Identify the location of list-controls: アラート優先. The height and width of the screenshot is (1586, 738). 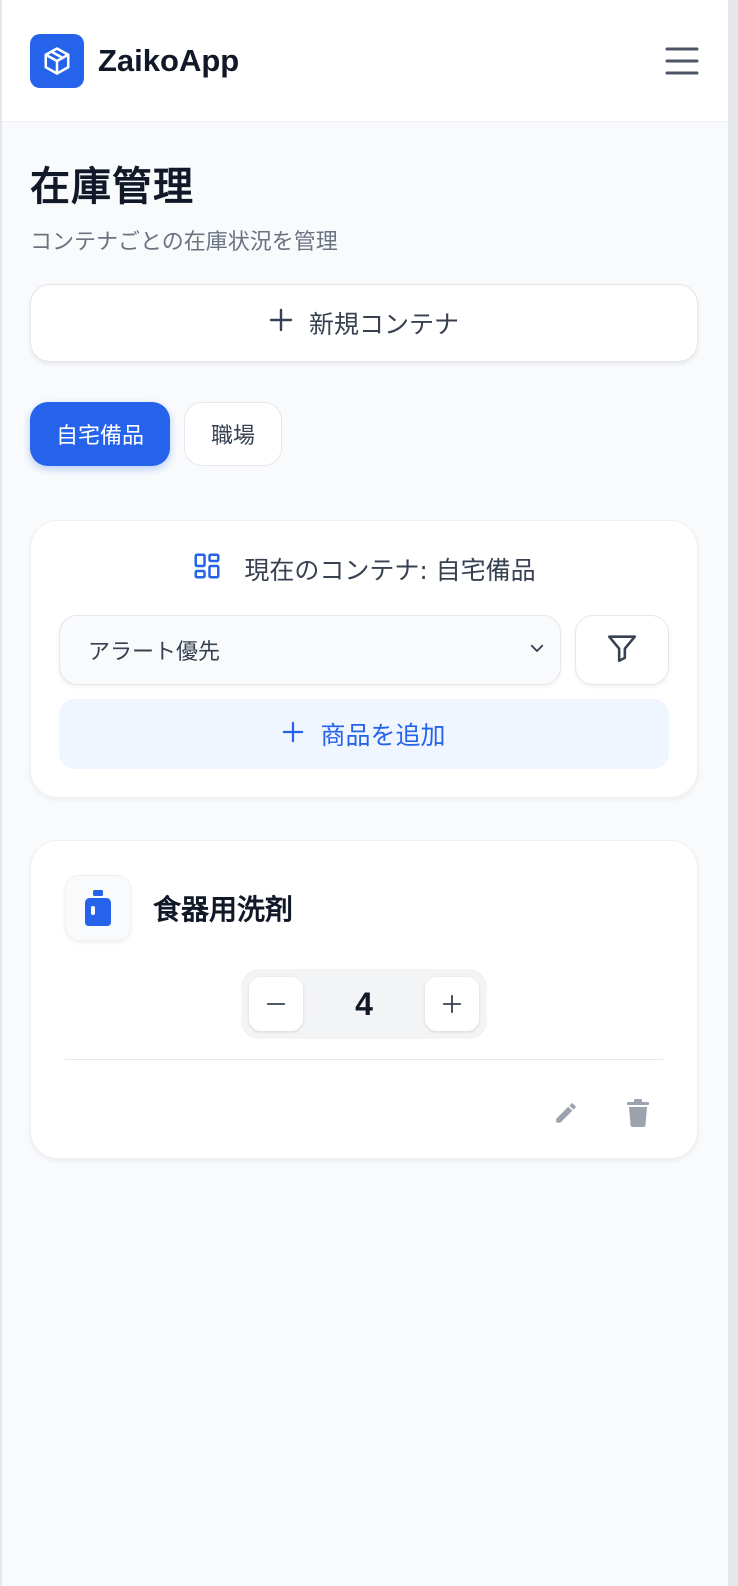
(364, 650).